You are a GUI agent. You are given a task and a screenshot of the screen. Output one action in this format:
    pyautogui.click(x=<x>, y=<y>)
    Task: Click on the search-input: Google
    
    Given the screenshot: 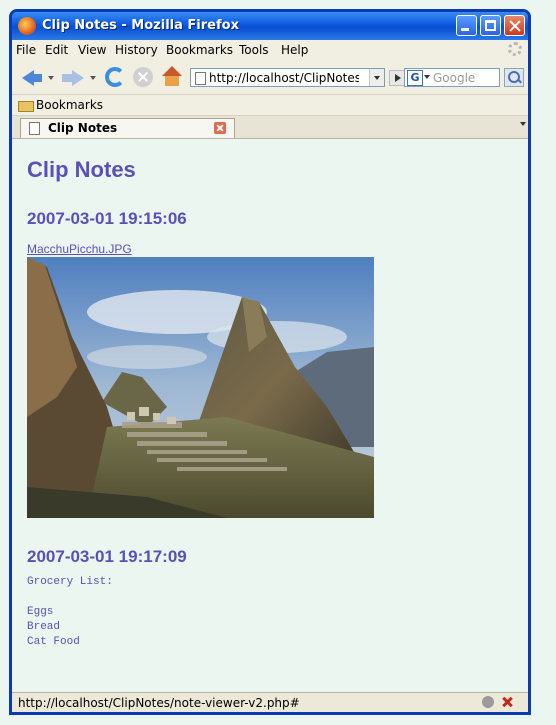 What is the action you would take?
    pyautogui.click(x=454, y=78)
    